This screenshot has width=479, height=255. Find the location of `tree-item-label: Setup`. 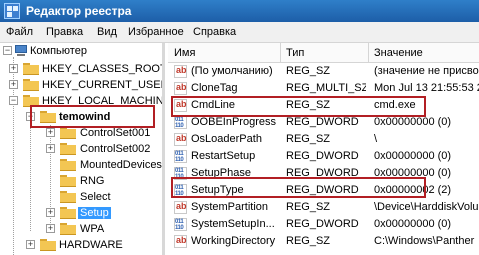

tree-item-label: Setup is located at coordinates (94, 213).